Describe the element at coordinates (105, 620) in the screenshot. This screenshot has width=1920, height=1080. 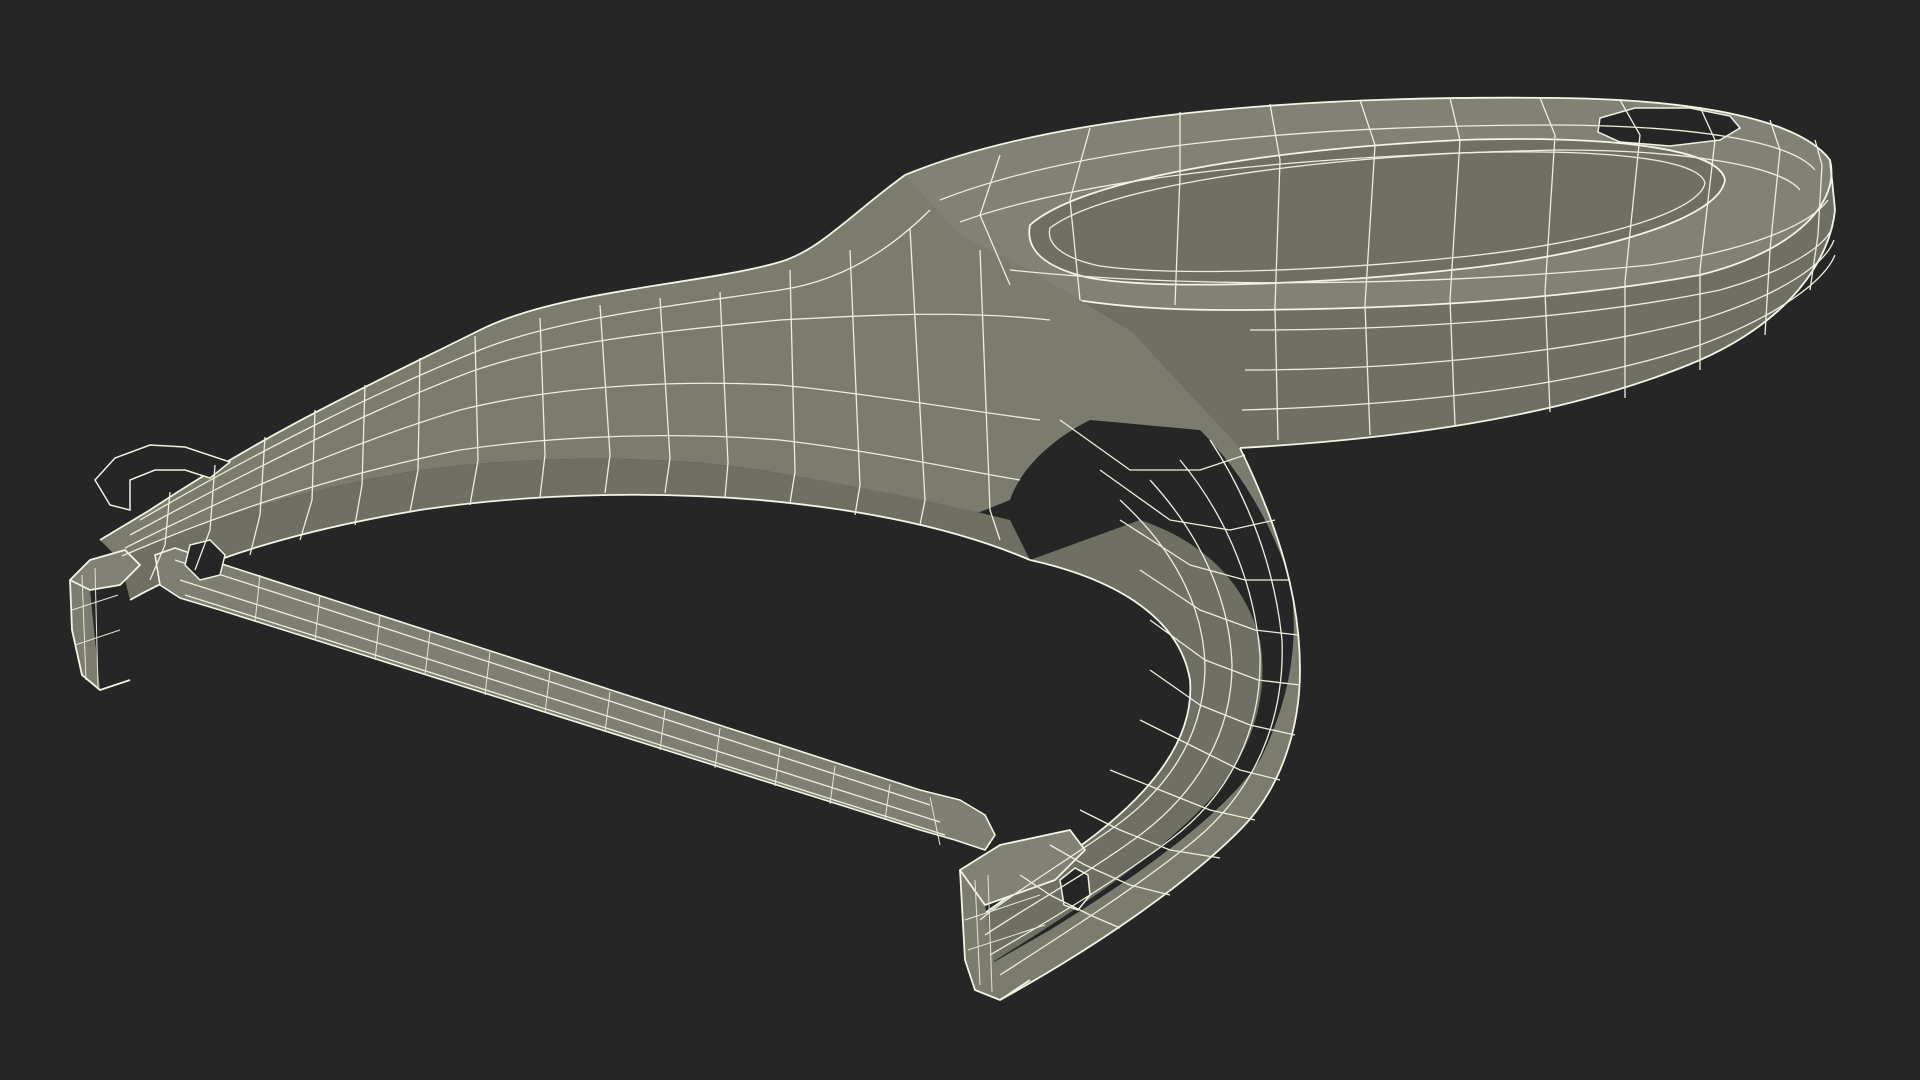
I see `left-arm-tip` at that location.